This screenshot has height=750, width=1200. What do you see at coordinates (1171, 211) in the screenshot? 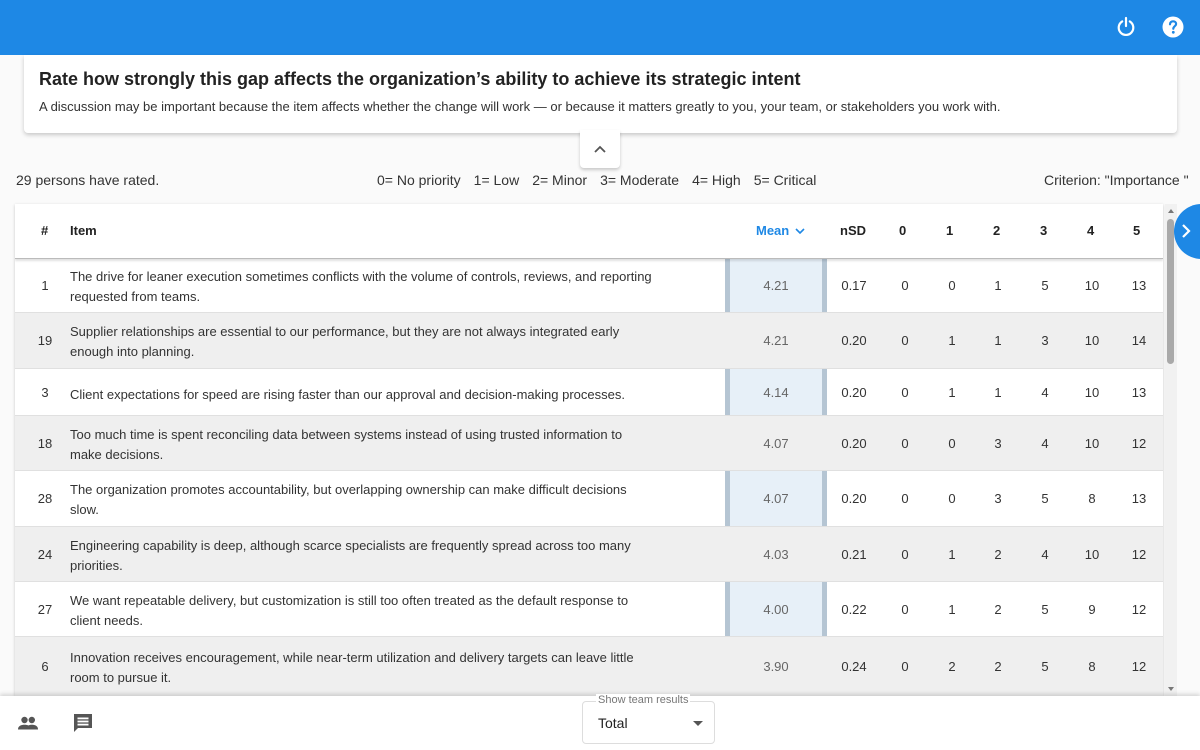
I see `scroll-up-icon` at bounding box center [1171, 211].